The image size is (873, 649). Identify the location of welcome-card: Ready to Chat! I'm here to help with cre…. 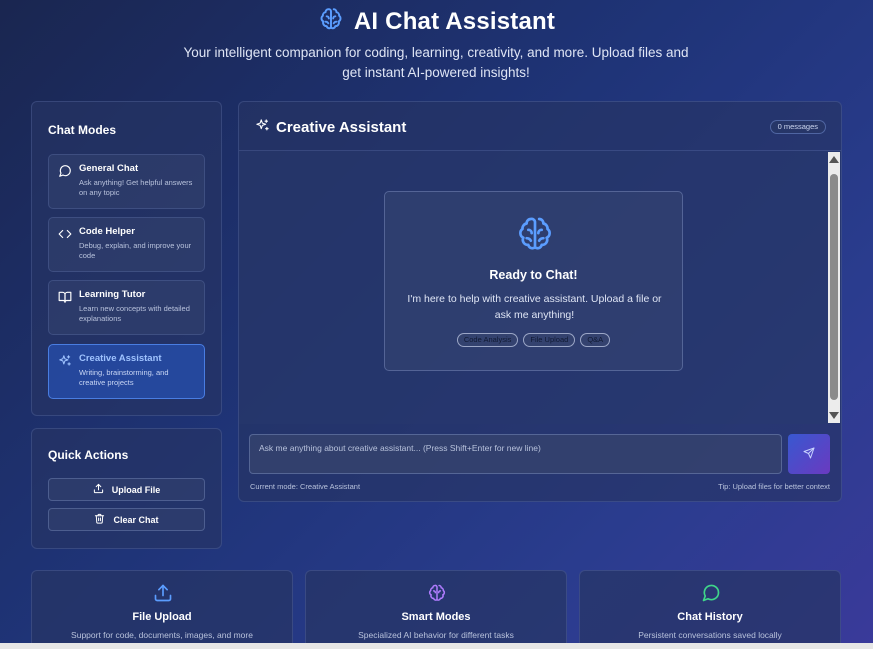
(533, 281).